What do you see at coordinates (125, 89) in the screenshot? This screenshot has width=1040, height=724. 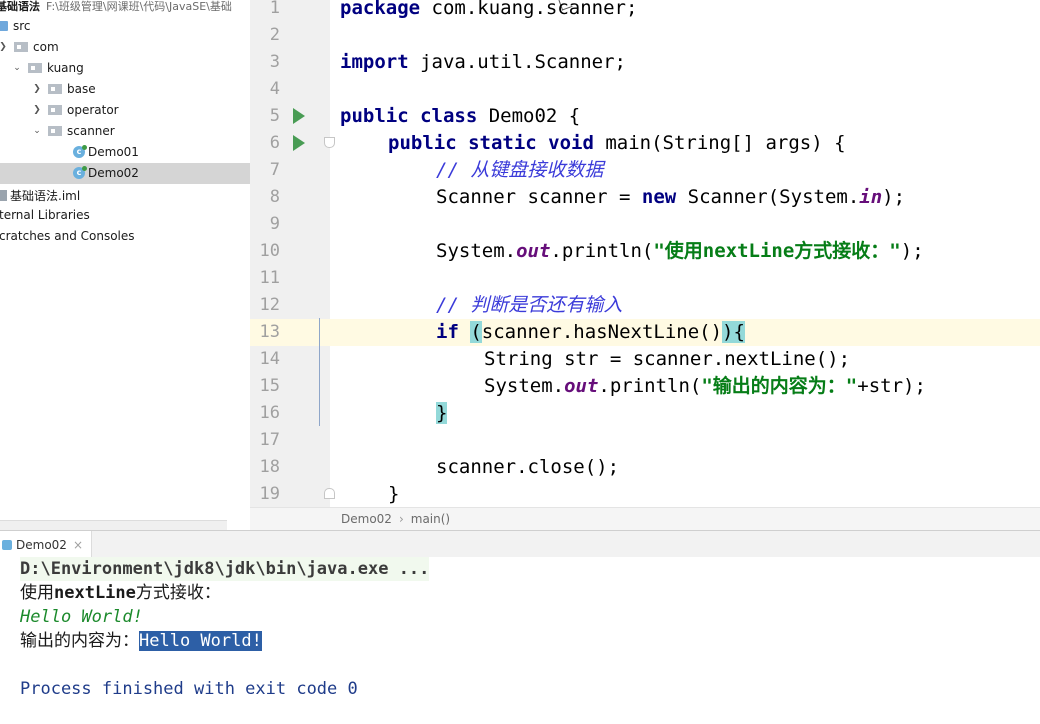 I see `tree-item-base: ❯ base` at bounding box center [125, 89].